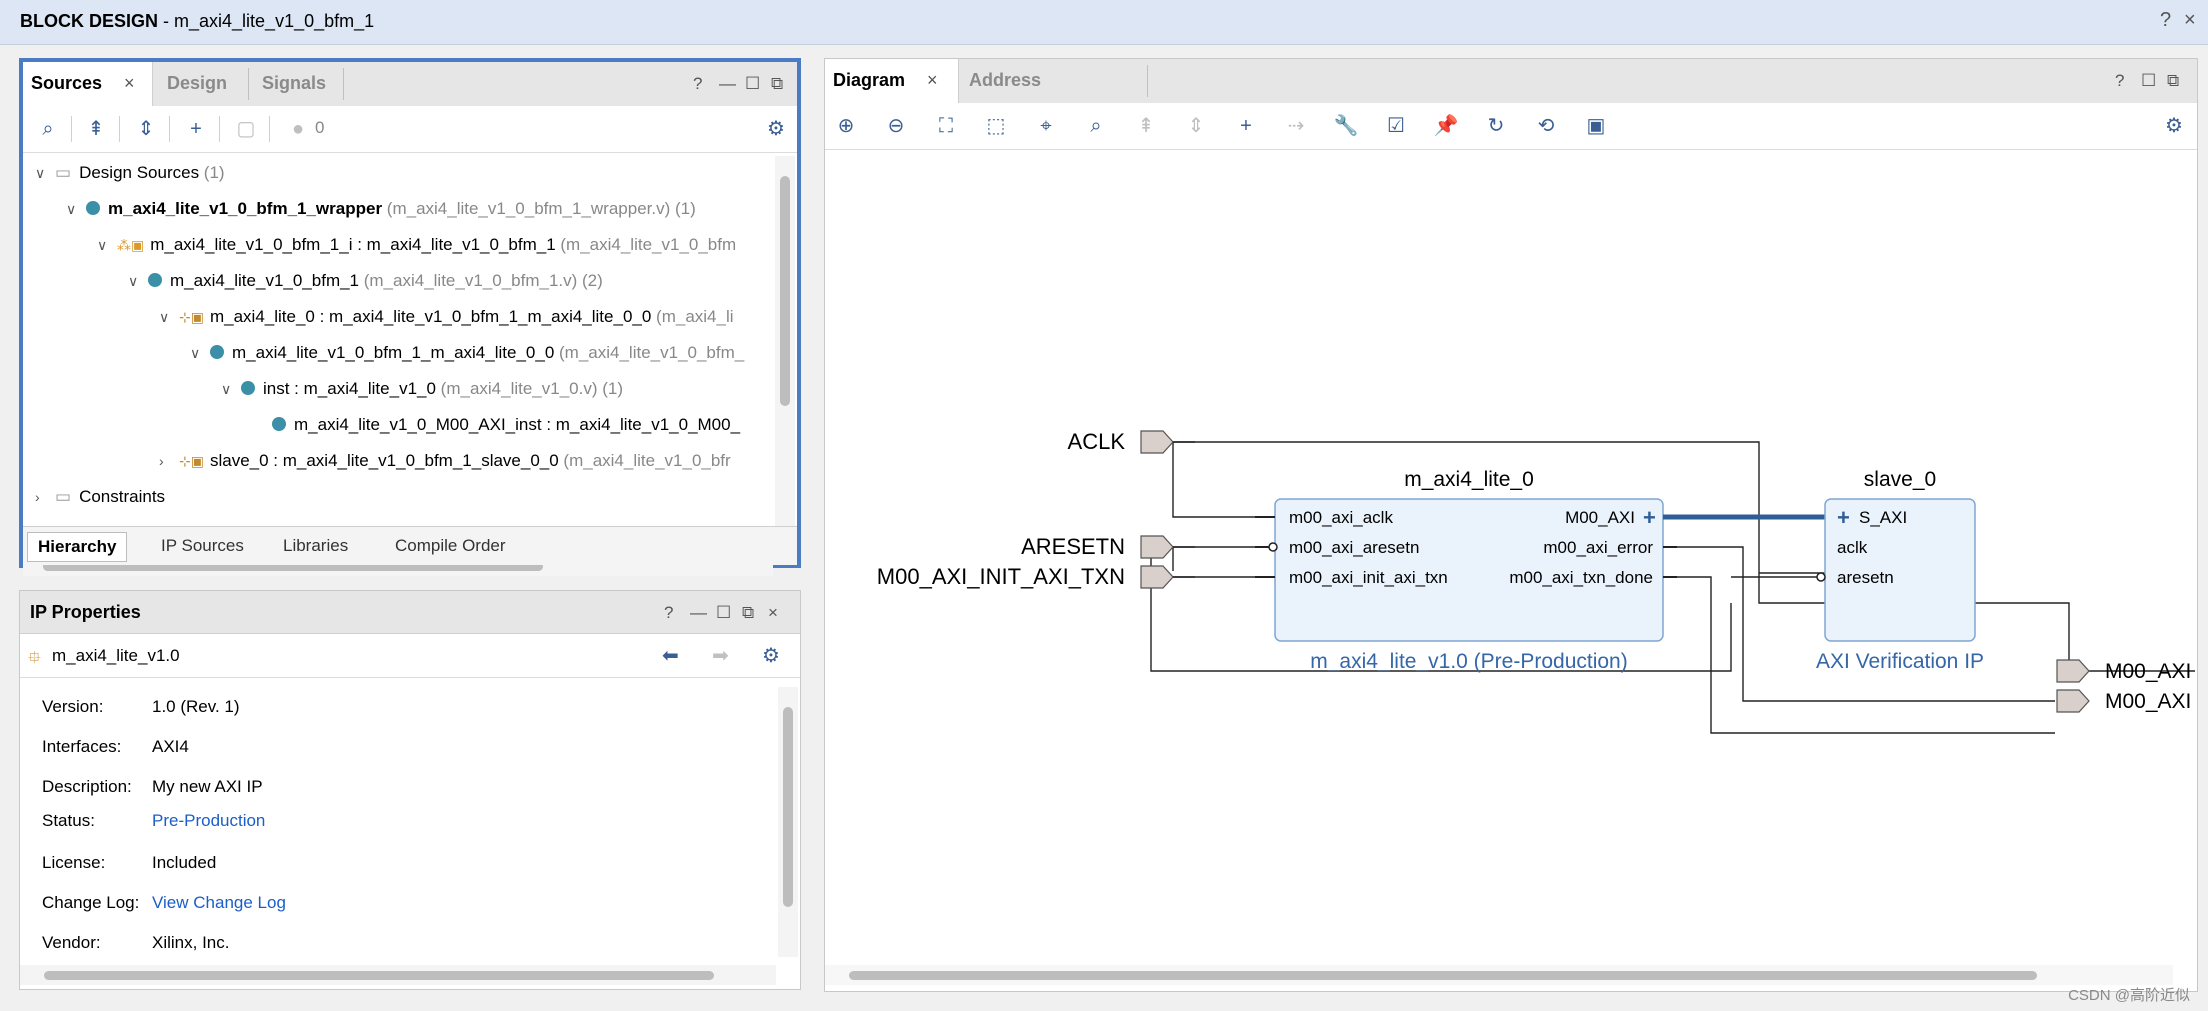  What do you see at coordinates (1196, 126) in the screenshot?
I see `expand-icon: ⇕` at bounding box center [1196, 126].